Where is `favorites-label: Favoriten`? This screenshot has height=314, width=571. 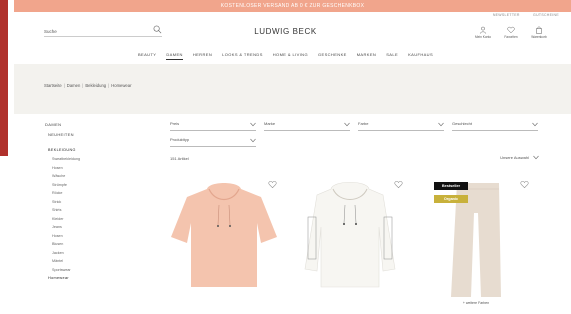 favorites-label: Favoriten is located at coordinates (511, 37).